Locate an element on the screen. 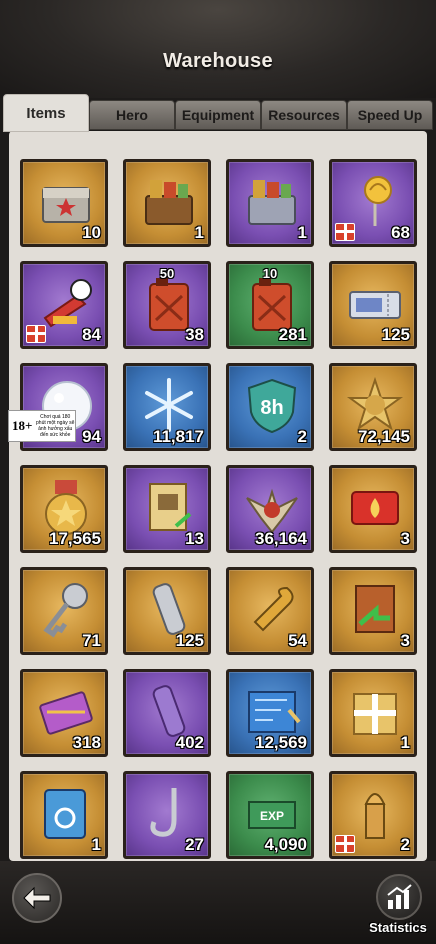 The image size is (436, 944). tab-resources: Resources is located at coordinates (304, 115).